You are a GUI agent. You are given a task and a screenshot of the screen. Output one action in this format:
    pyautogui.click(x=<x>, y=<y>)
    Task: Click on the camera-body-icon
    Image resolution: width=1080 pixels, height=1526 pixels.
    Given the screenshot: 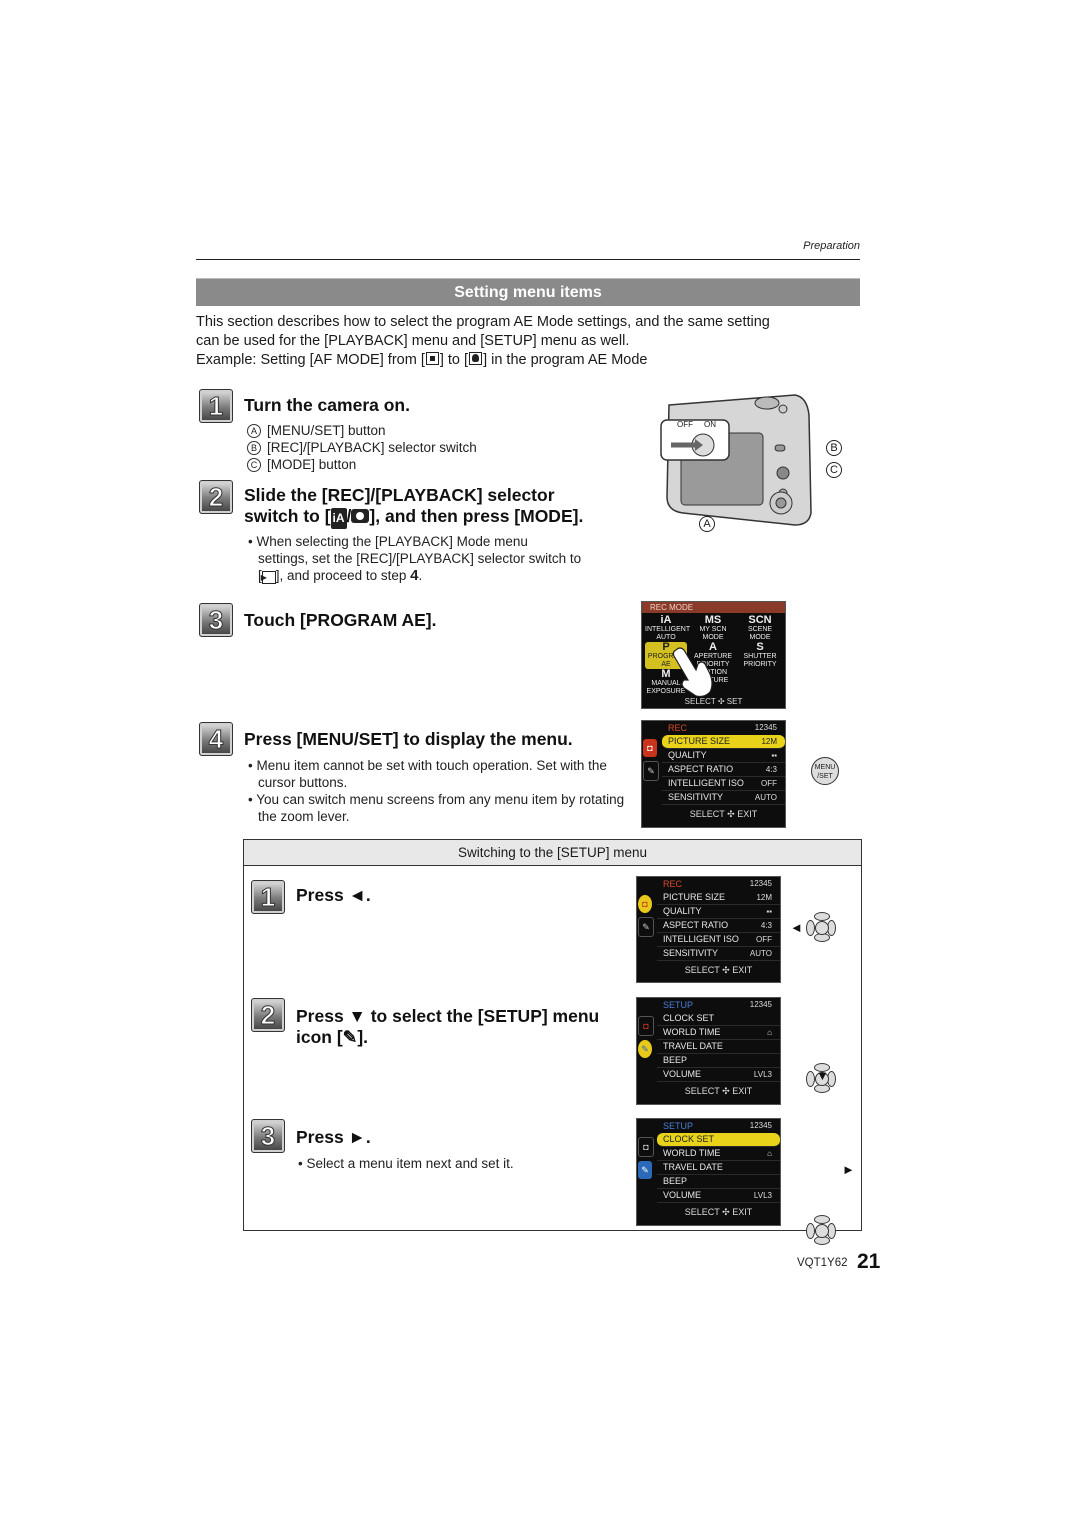 What is the action you would take?
    pyautogui.click(x=736, y=460)
    